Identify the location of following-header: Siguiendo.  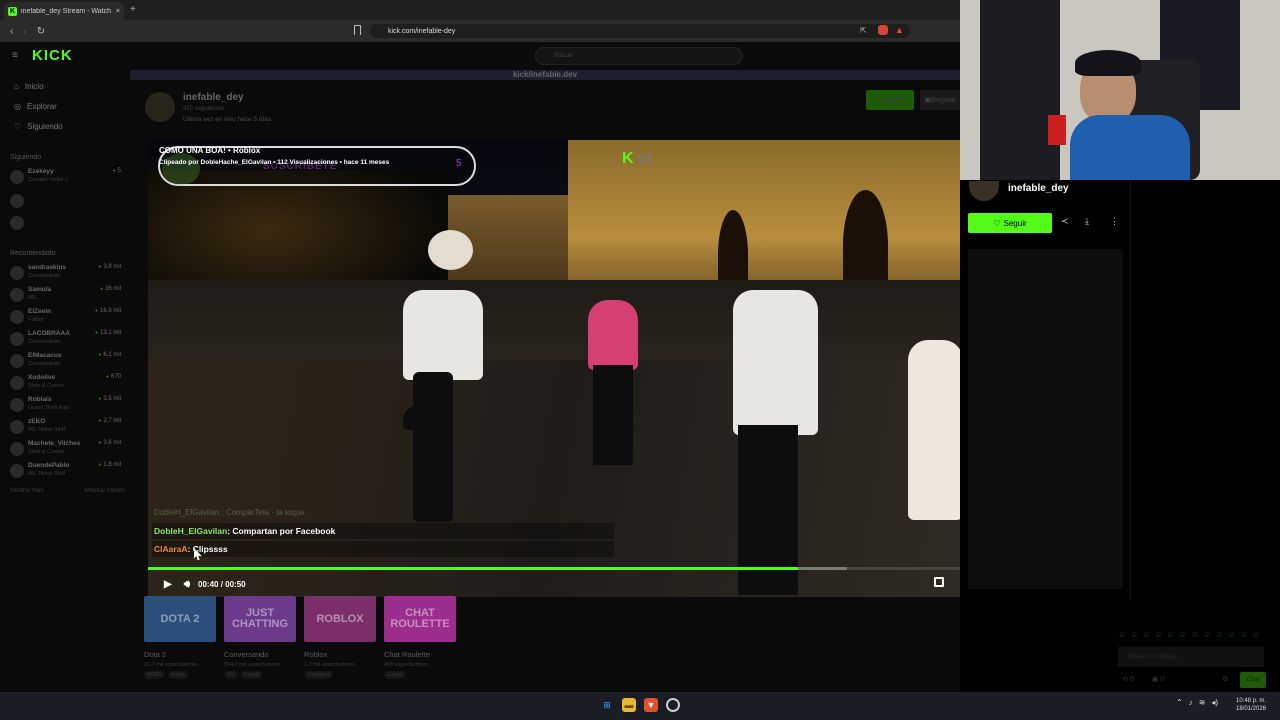
(26, 157).